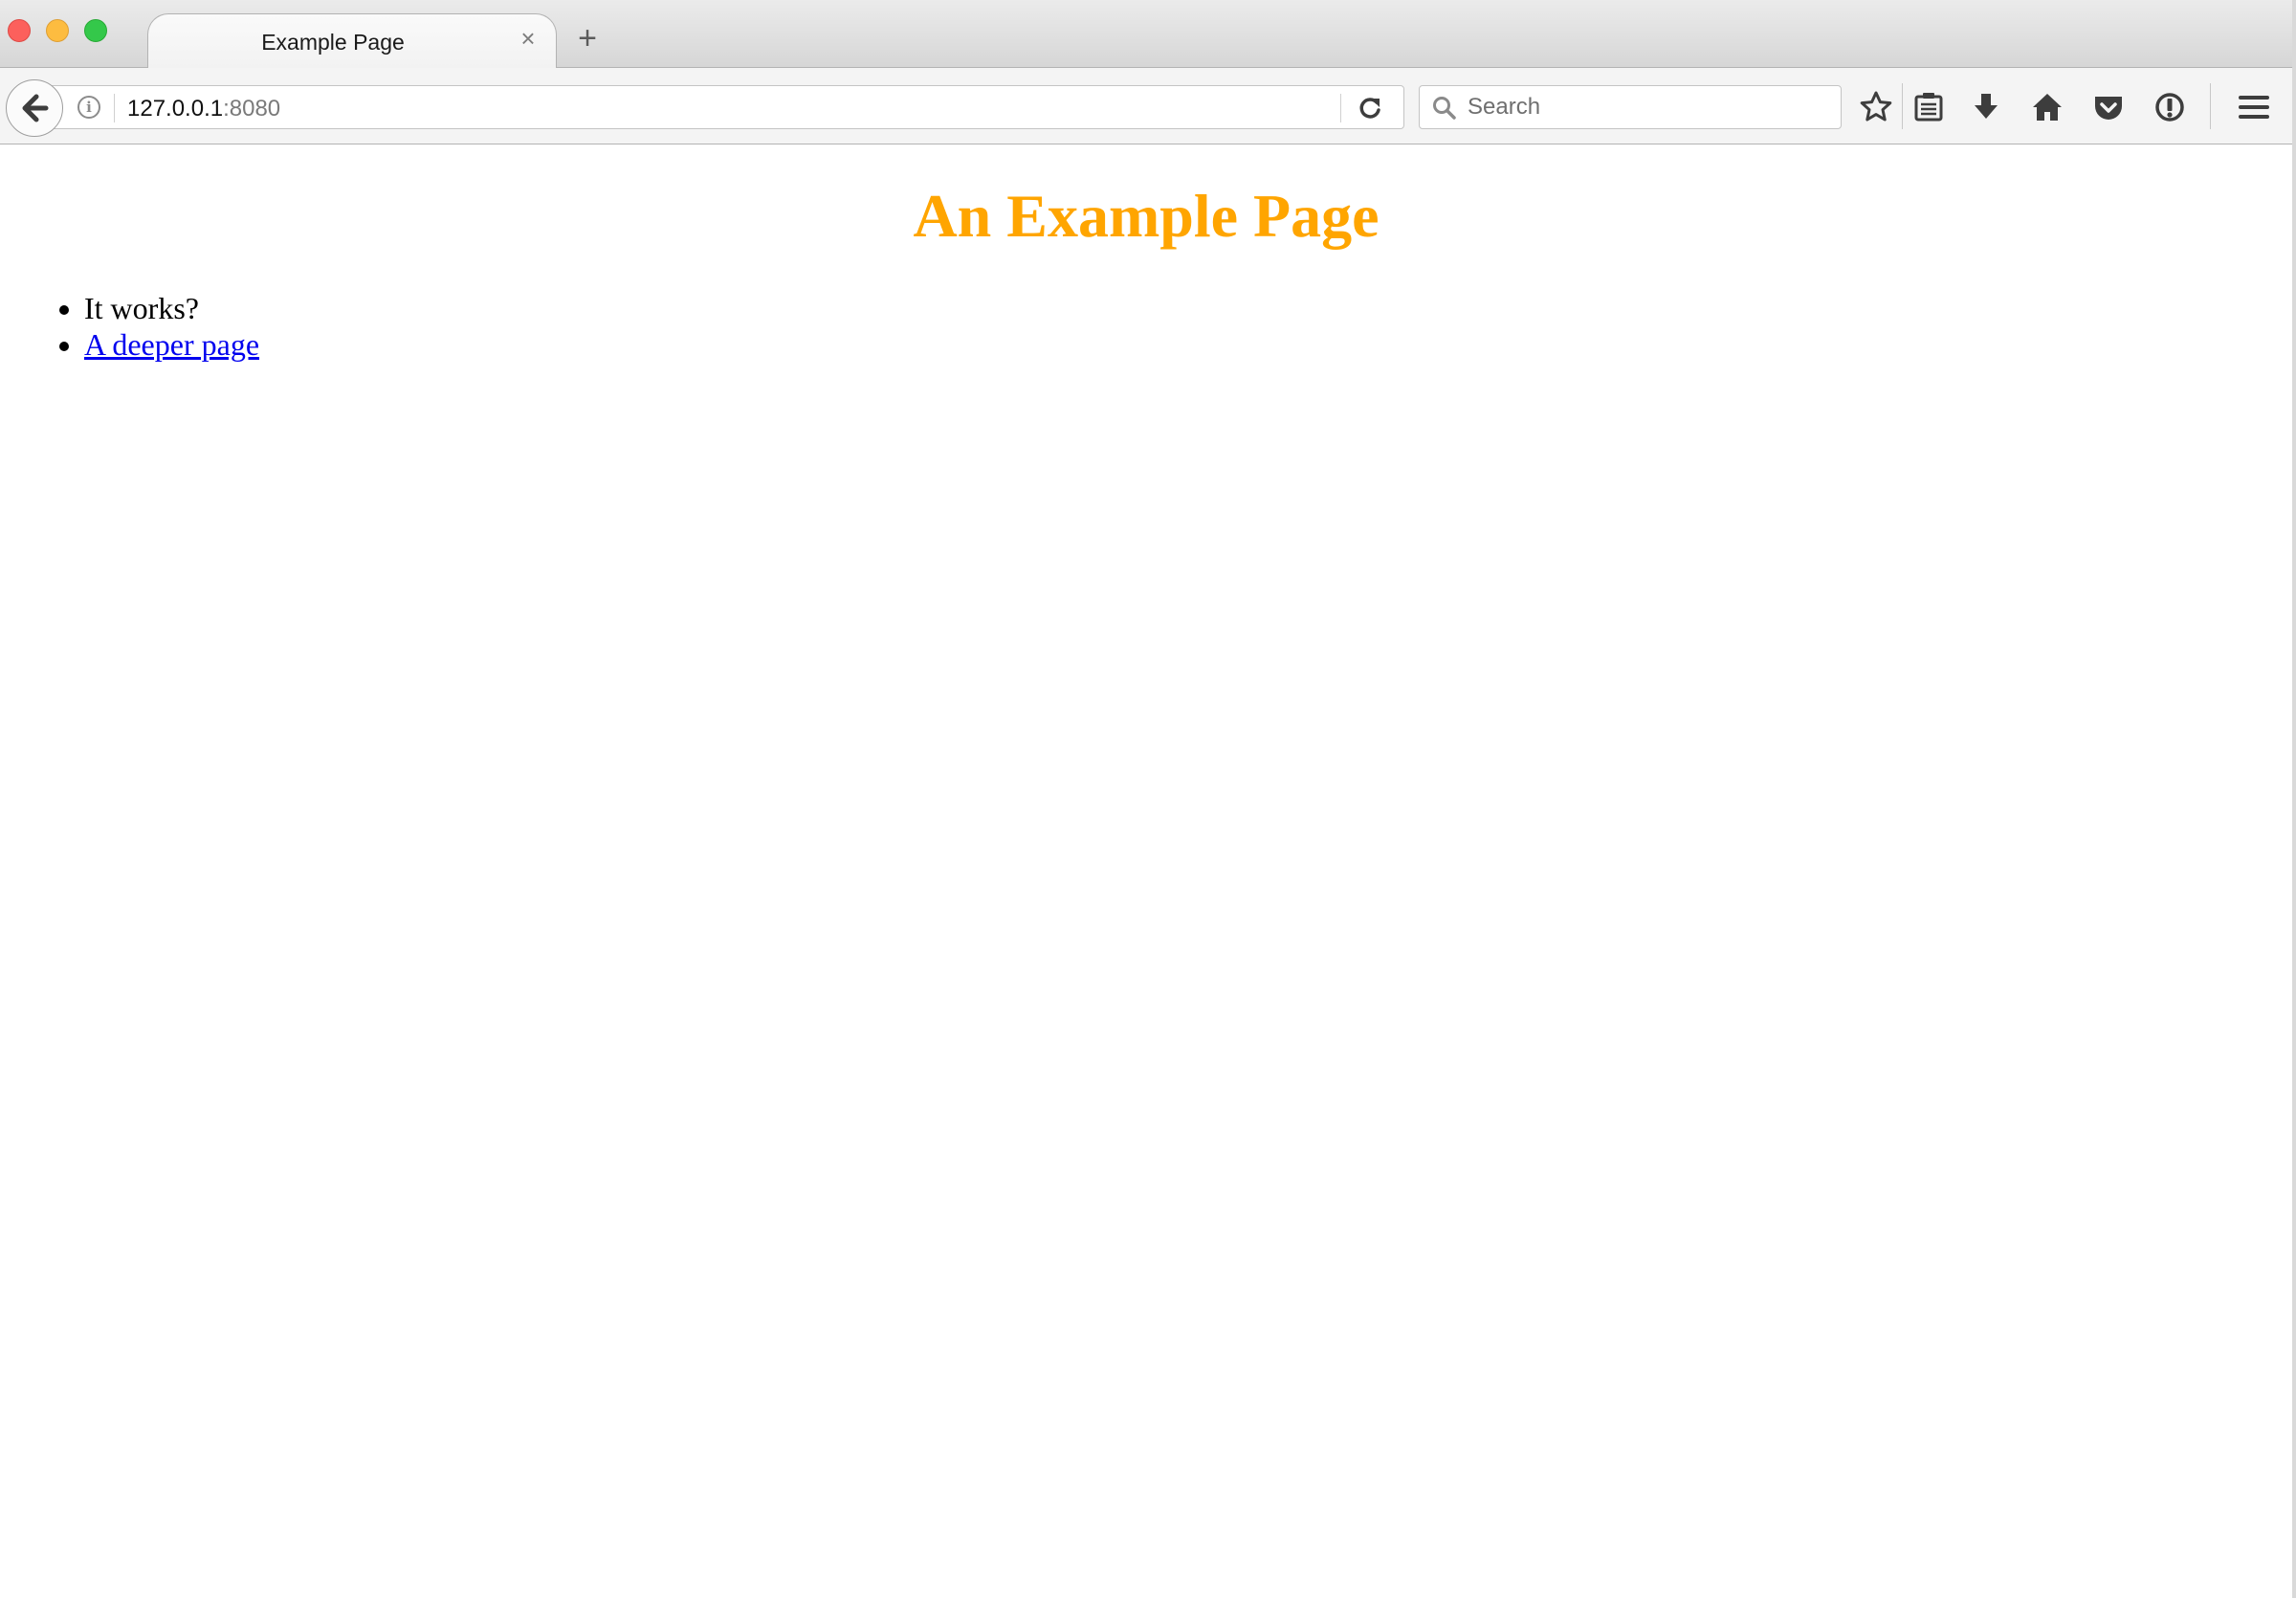  I want to click on window-minimize-button, so click(57, 30).